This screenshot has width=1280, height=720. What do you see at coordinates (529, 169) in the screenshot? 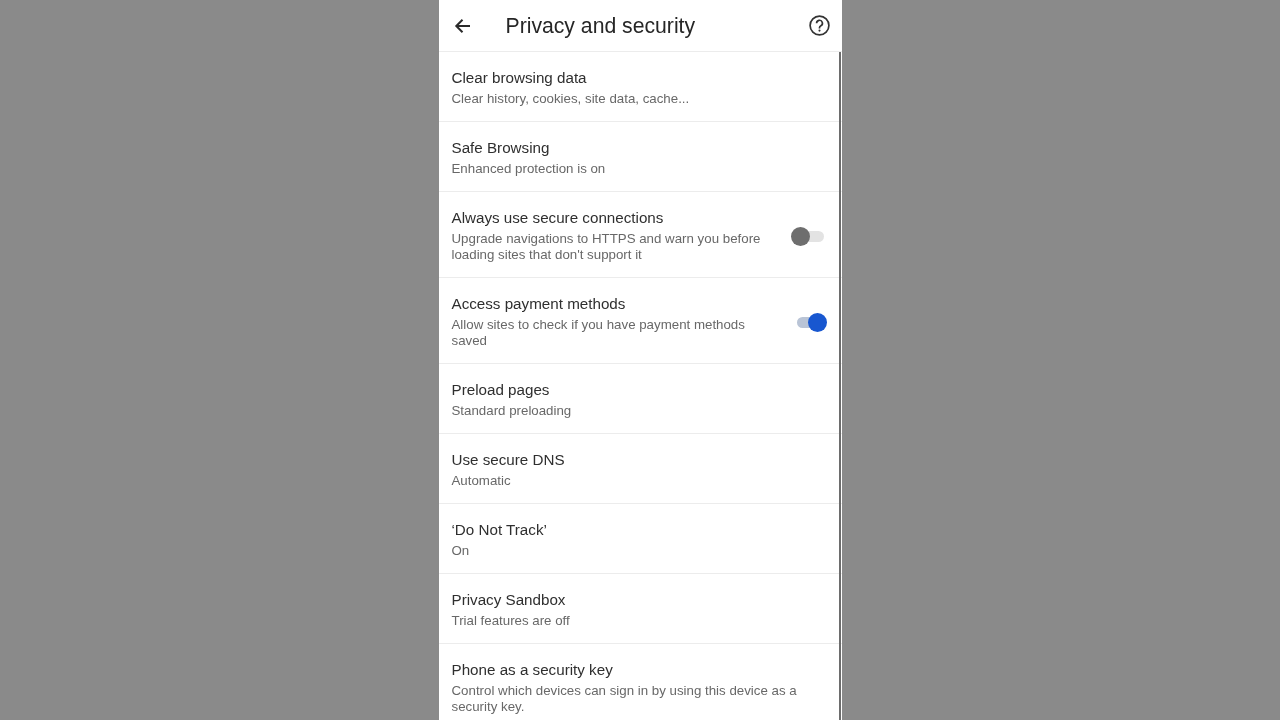
I see `setting-description: Enhanced protection is on` at bounding box center [529, 169].